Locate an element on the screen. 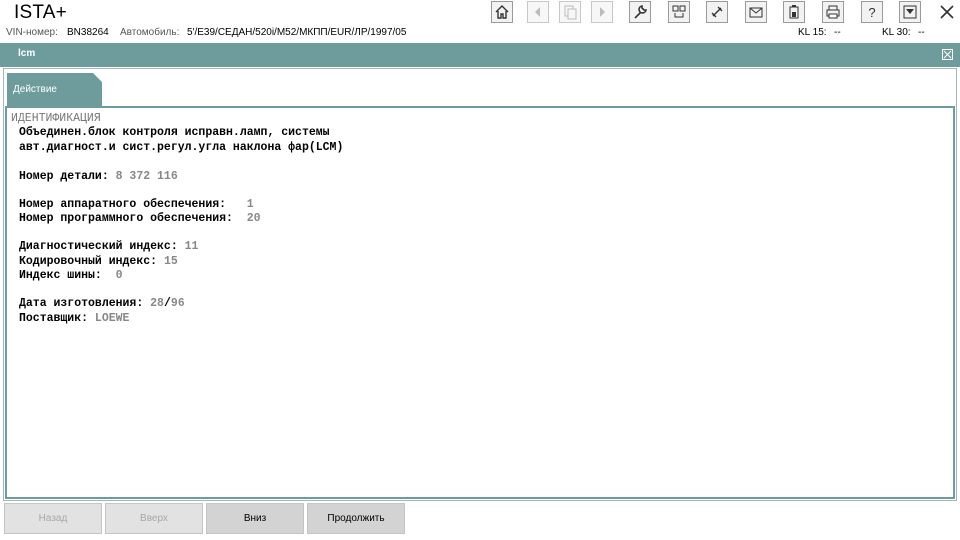 The width and height of the screenshot is (960, 540). connection-button is located at coordinates (717, 12).